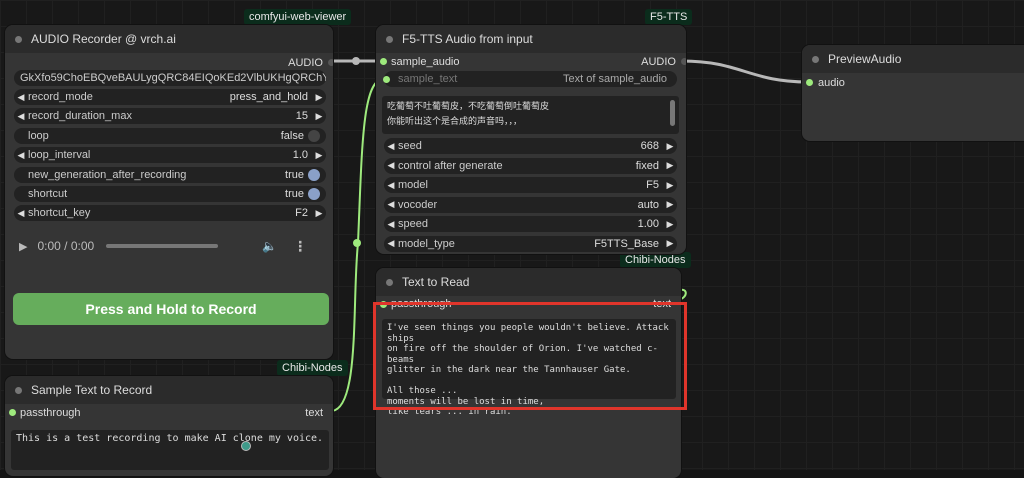 The height and width of the screenshot is (478, 1024). Describe the element at coordinates (425, 62) in the screenshot. I see `f5-sample-audio-label: sample_audio` at that location.